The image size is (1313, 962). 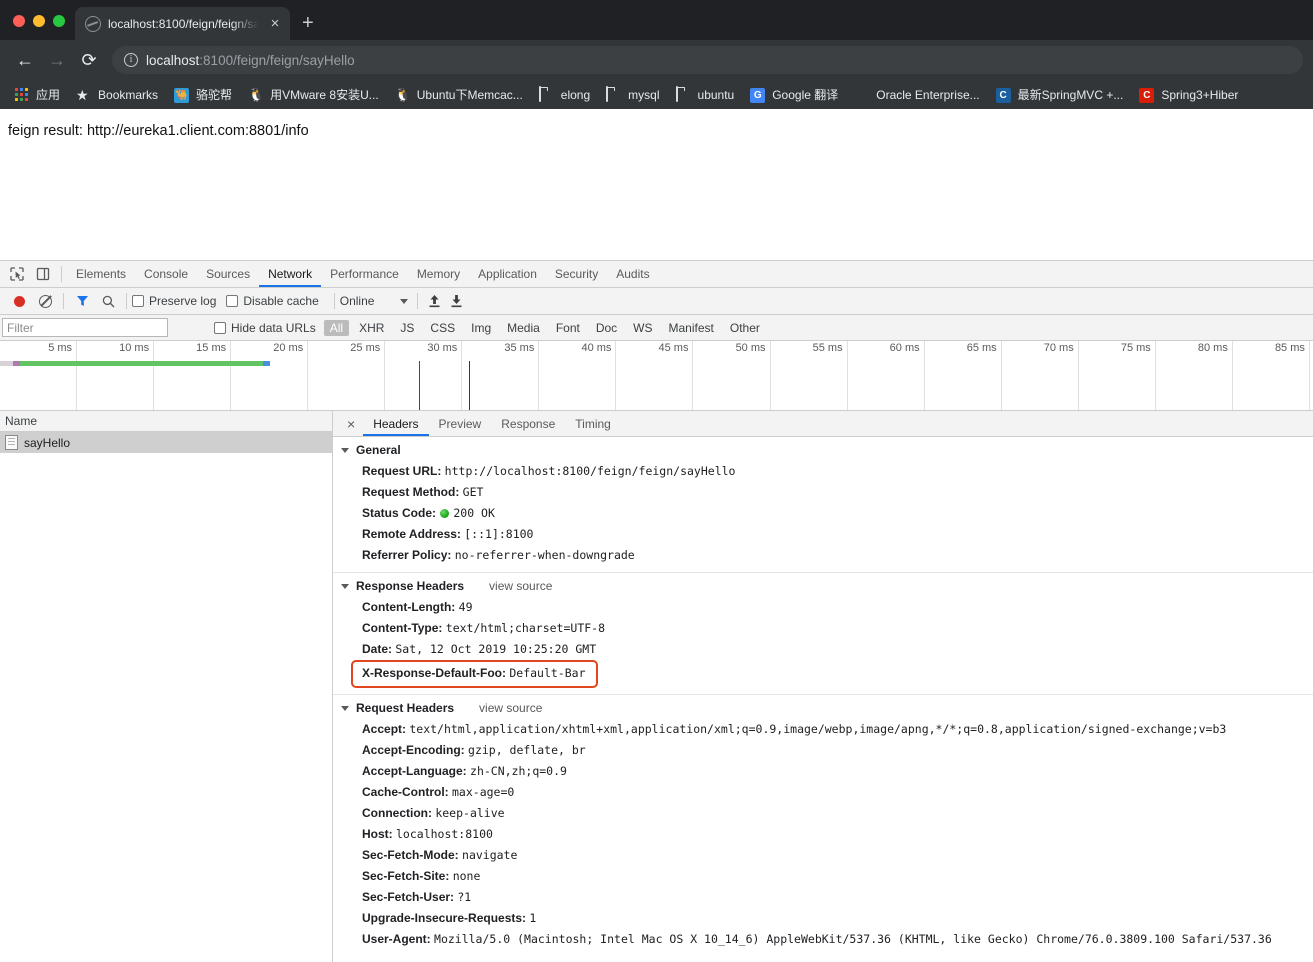 I want to click on close-detail-icon: ×, so click(x=351, y=424).